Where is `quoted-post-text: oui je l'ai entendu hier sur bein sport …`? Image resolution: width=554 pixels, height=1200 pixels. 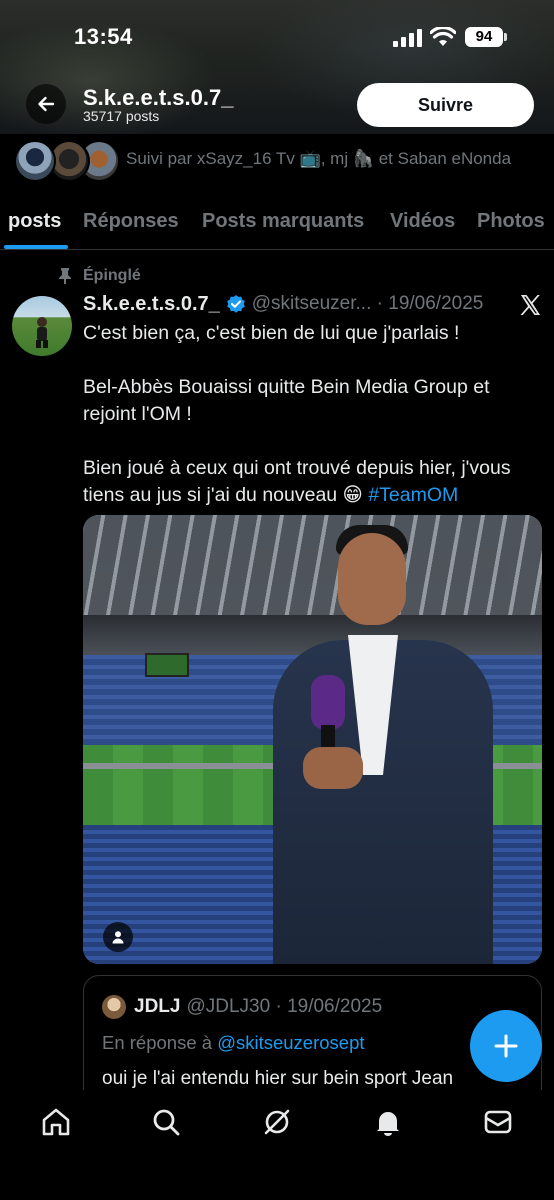 quoted-post-text: oui je l'ai entendu hier sur bein sport … is located at coordinates (278, 1078).